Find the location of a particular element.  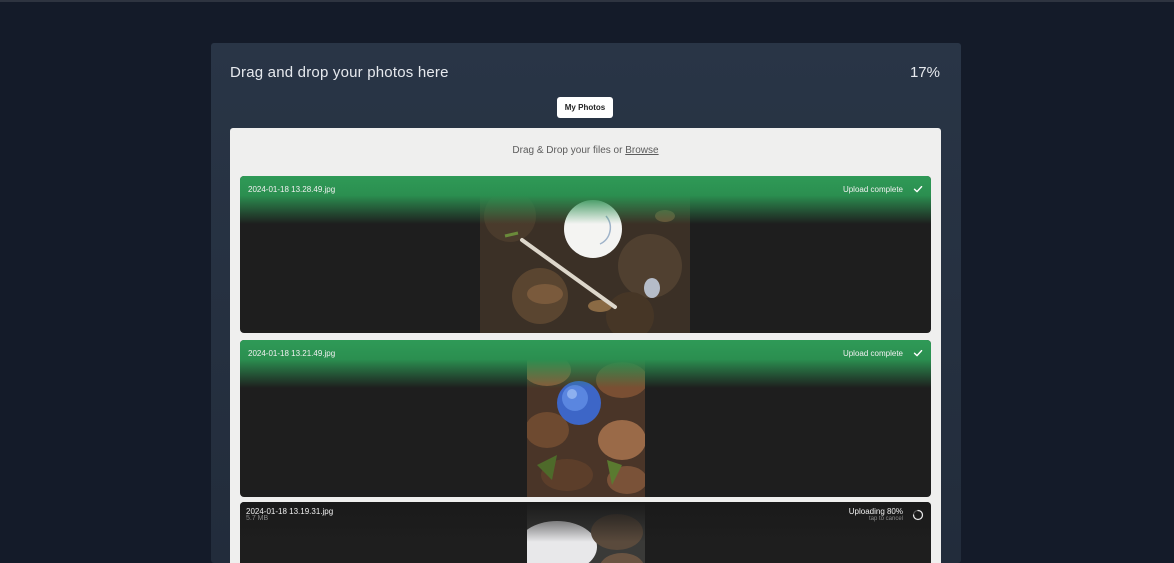

window-top-bar is located at coordinates (587, 1).